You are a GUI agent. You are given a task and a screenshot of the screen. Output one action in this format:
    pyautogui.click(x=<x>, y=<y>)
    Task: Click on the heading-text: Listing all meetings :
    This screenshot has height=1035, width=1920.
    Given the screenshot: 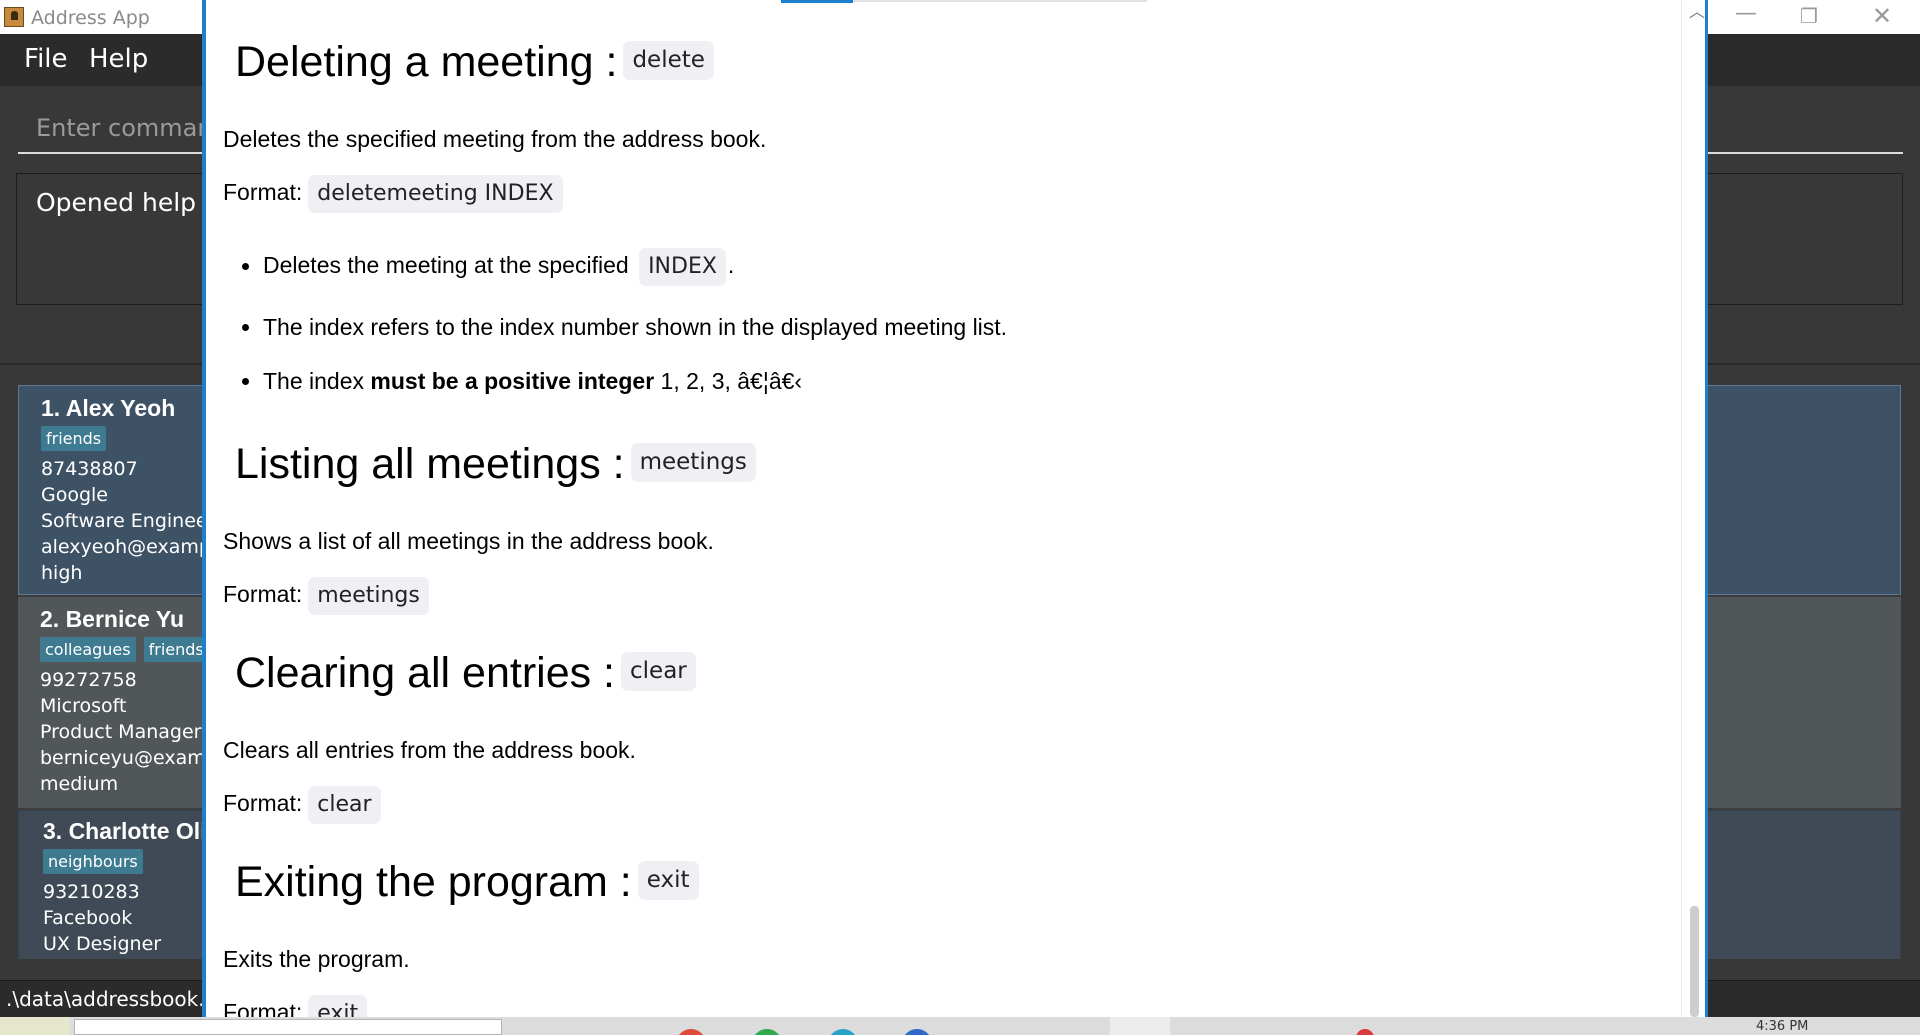 What is the action you would take?
    pyautogui.click(x=430, y=464)
    